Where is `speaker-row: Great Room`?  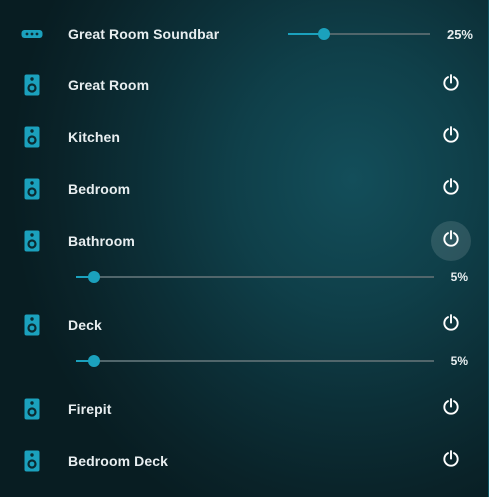
speaker-row: Great Room is located at coordinates (244, 85).